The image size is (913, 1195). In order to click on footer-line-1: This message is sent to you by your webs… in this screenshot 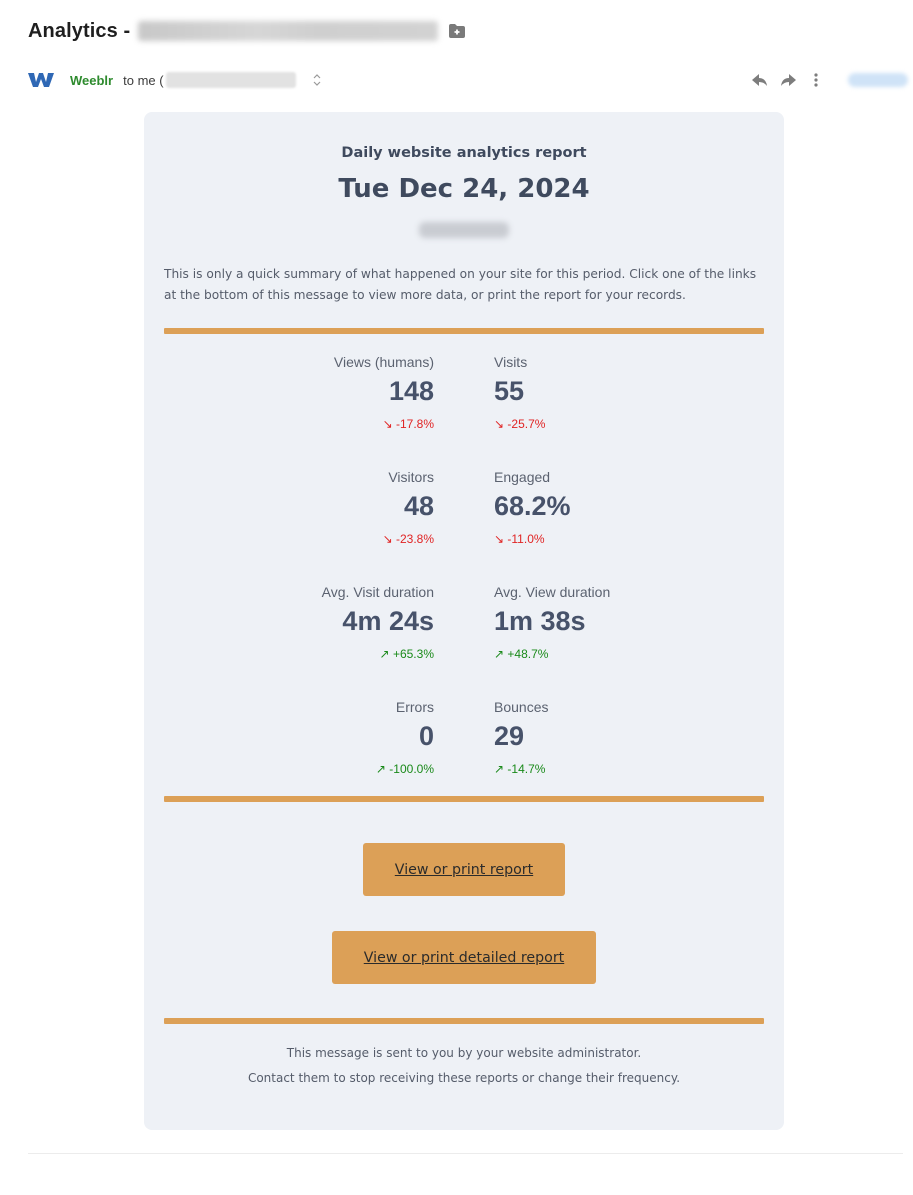, I will do `click(464, 1053)`.